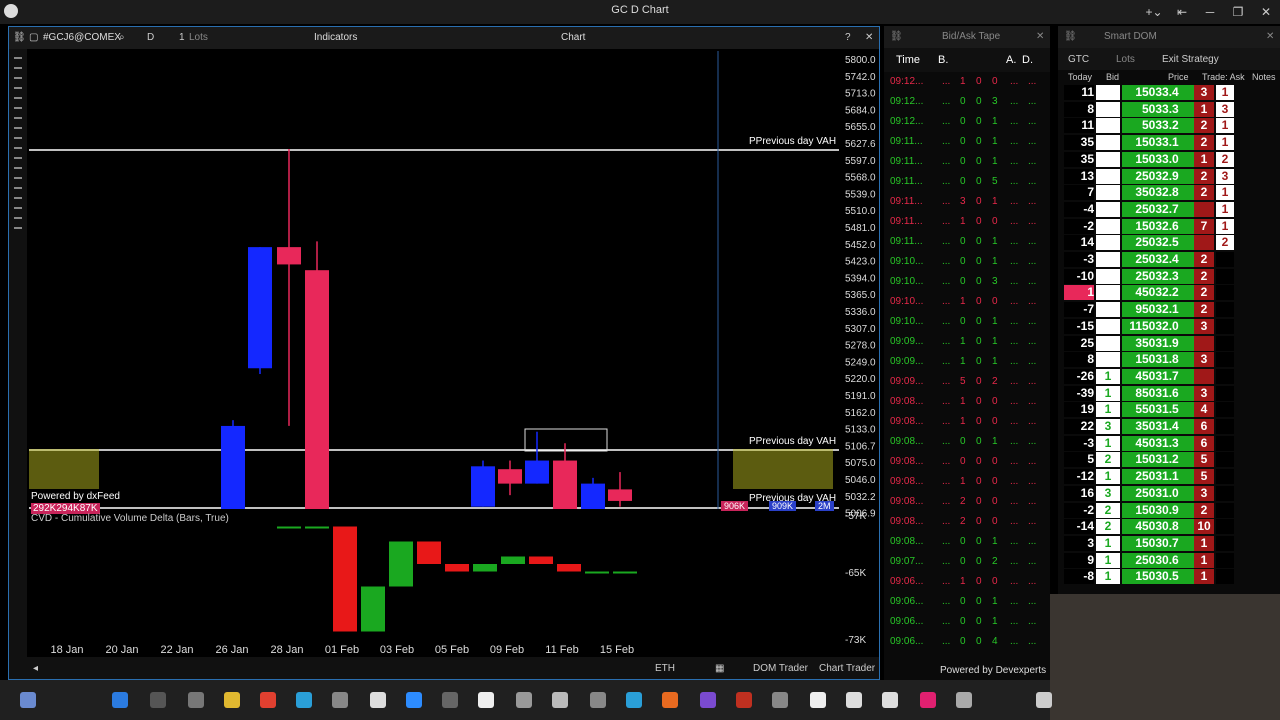  What do you see at coordinates (1225, 159) in the screenshot?
I see `dom-ask: 2` at bounding box center [1225, 159].